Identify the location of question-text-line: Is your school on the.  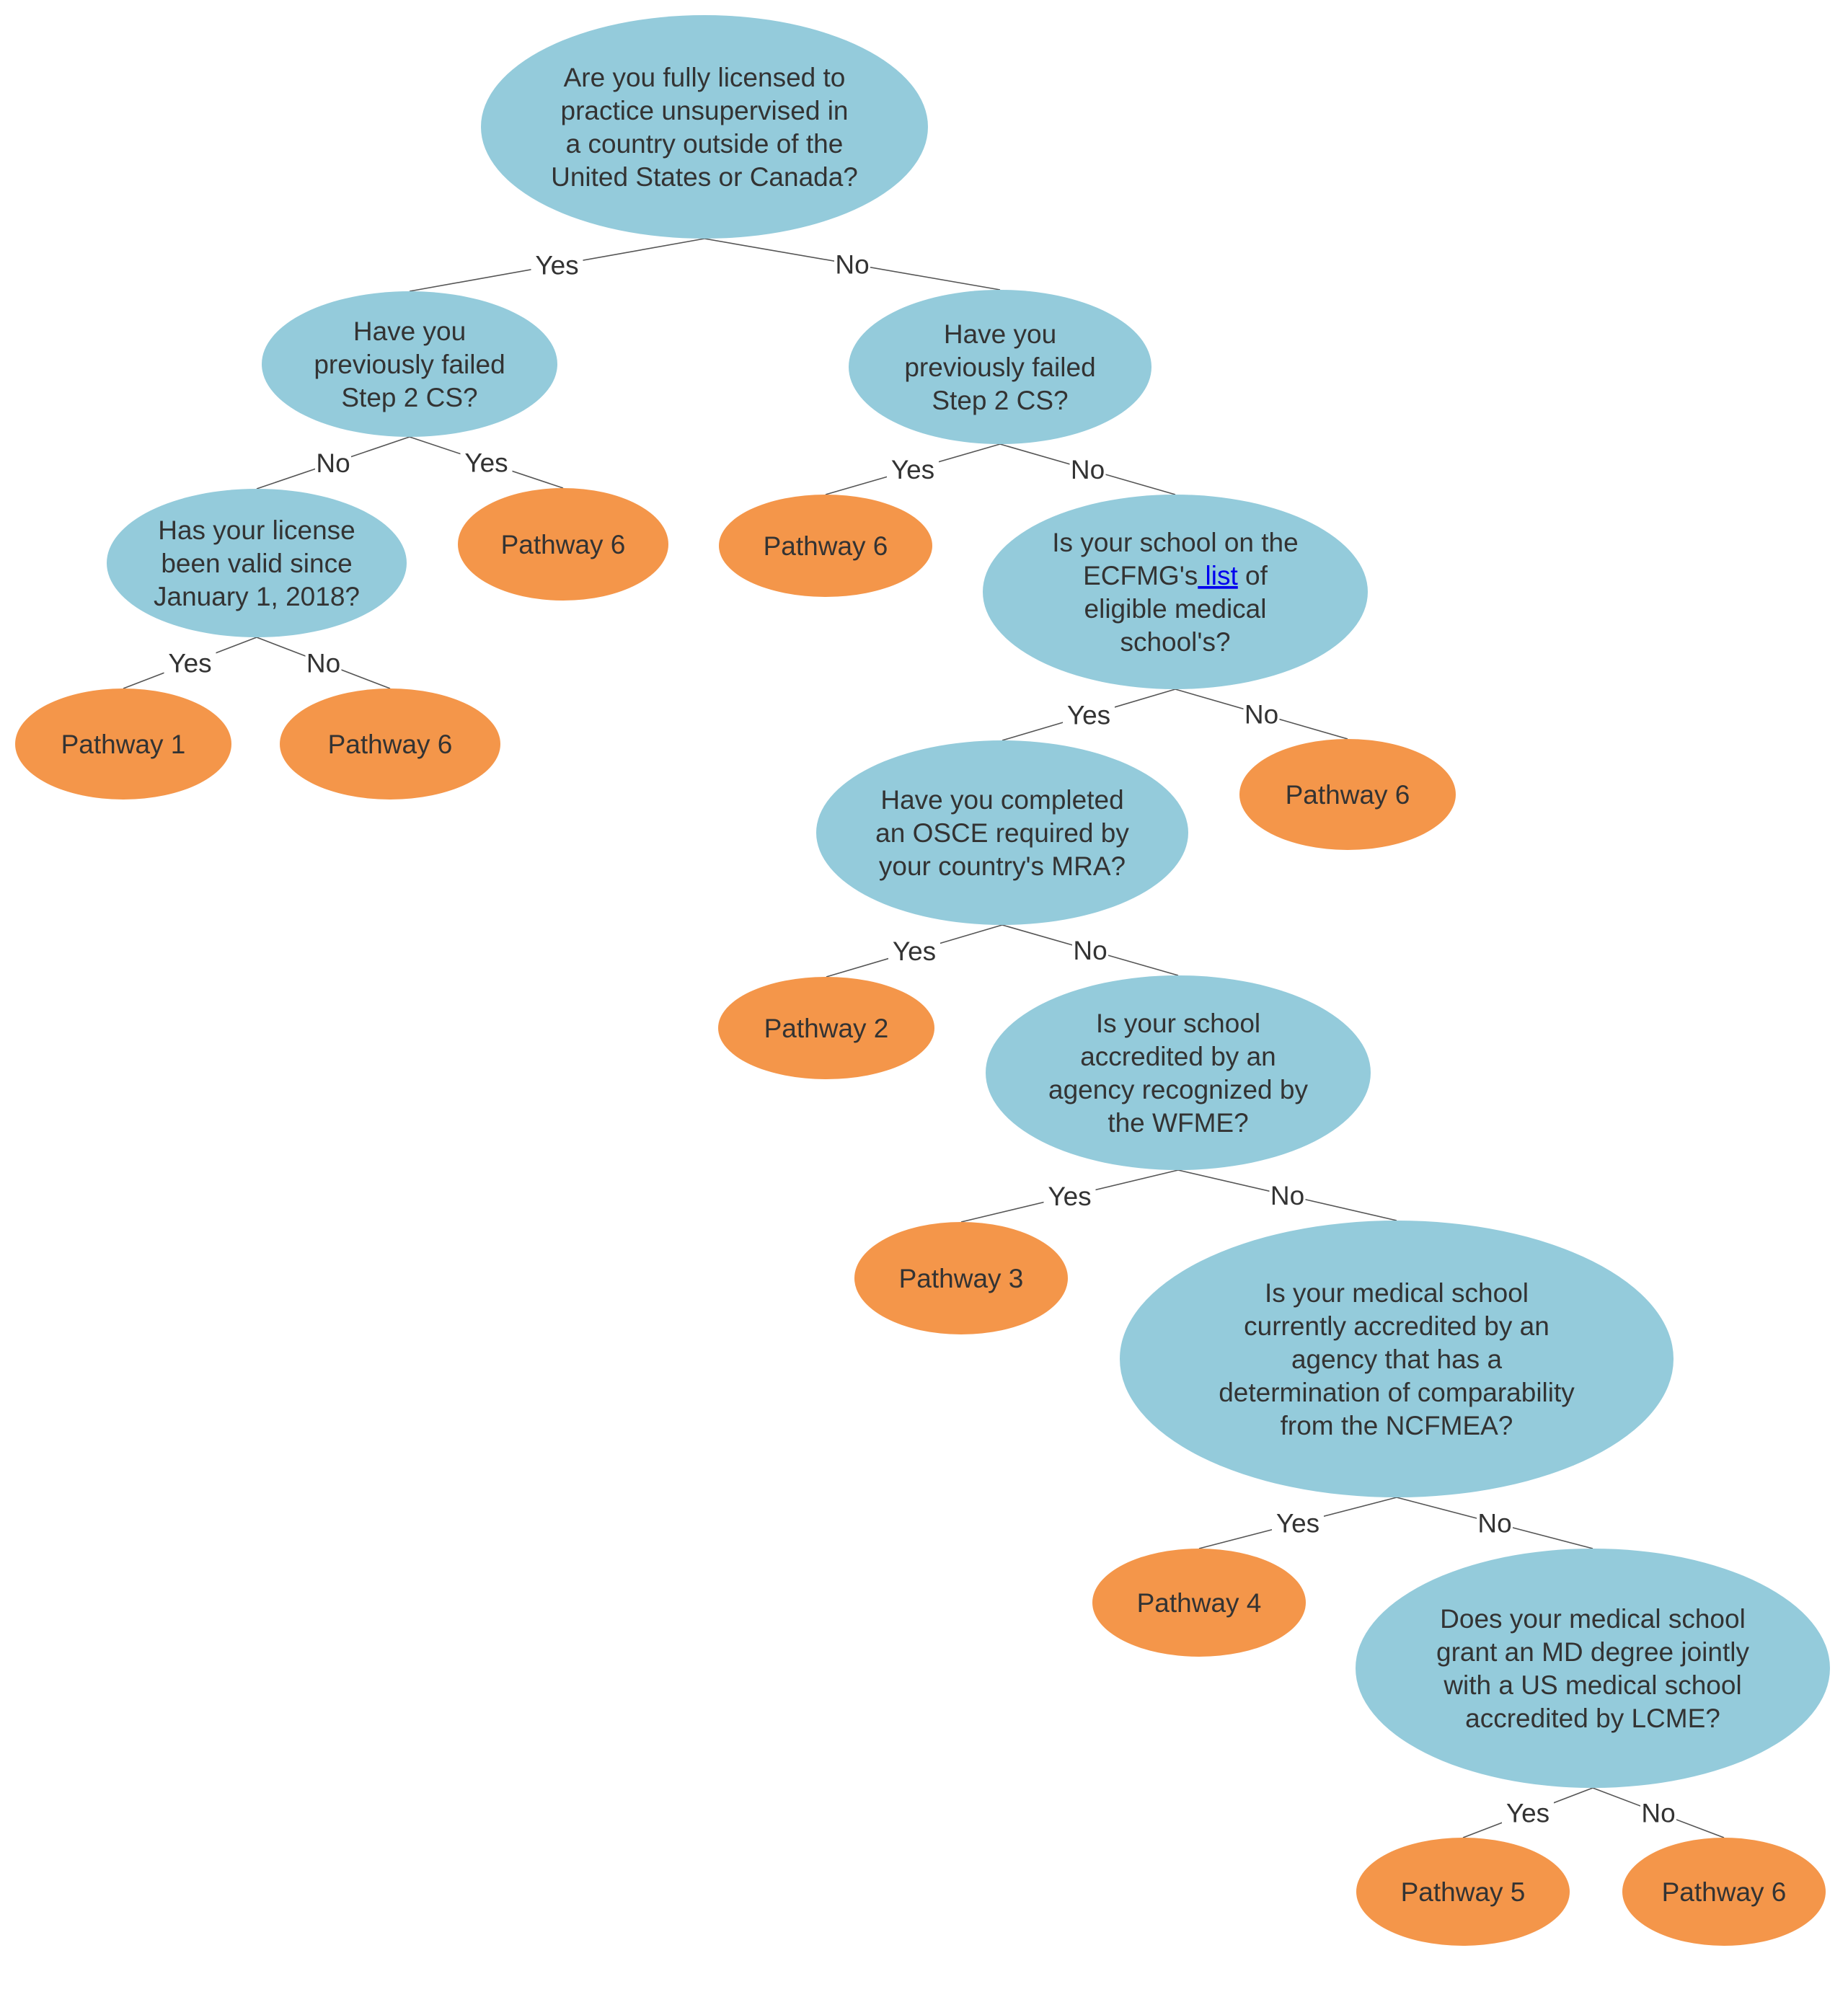
(1175, 542).